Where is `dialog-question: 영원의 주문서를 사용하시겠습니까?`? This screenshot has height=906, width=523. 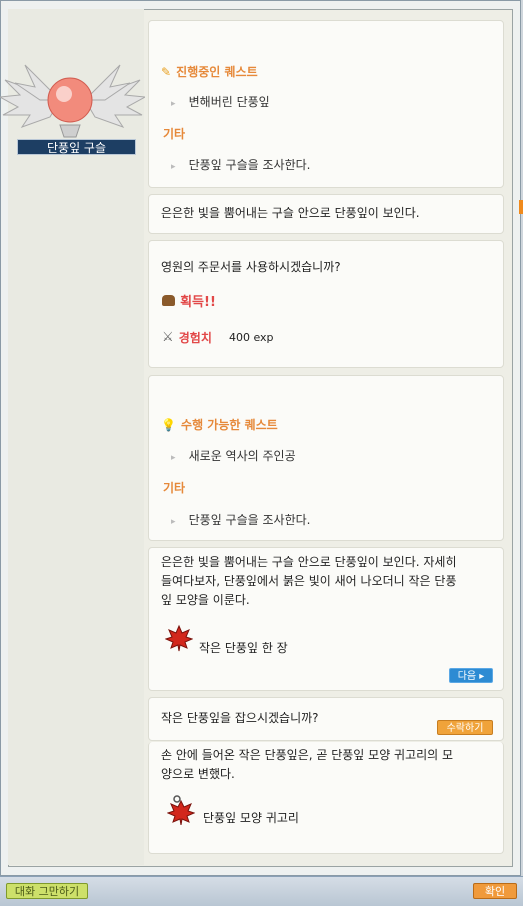 dialog-question: 영원의 주문서를 사용하시겠습니까? is located at coordinates (251, 267).